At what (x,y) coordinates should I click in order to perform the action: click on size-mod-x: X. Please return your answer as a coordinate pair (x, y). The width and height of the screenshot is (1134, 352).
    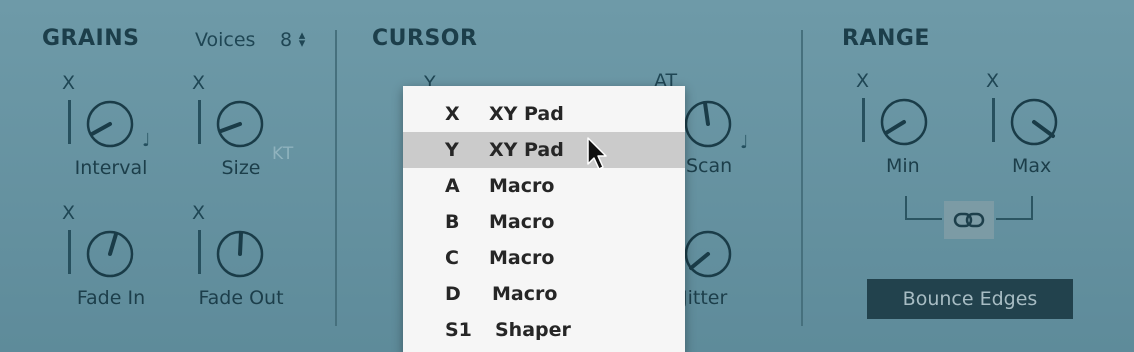
    Looking at the image, I should click on (199, 83).